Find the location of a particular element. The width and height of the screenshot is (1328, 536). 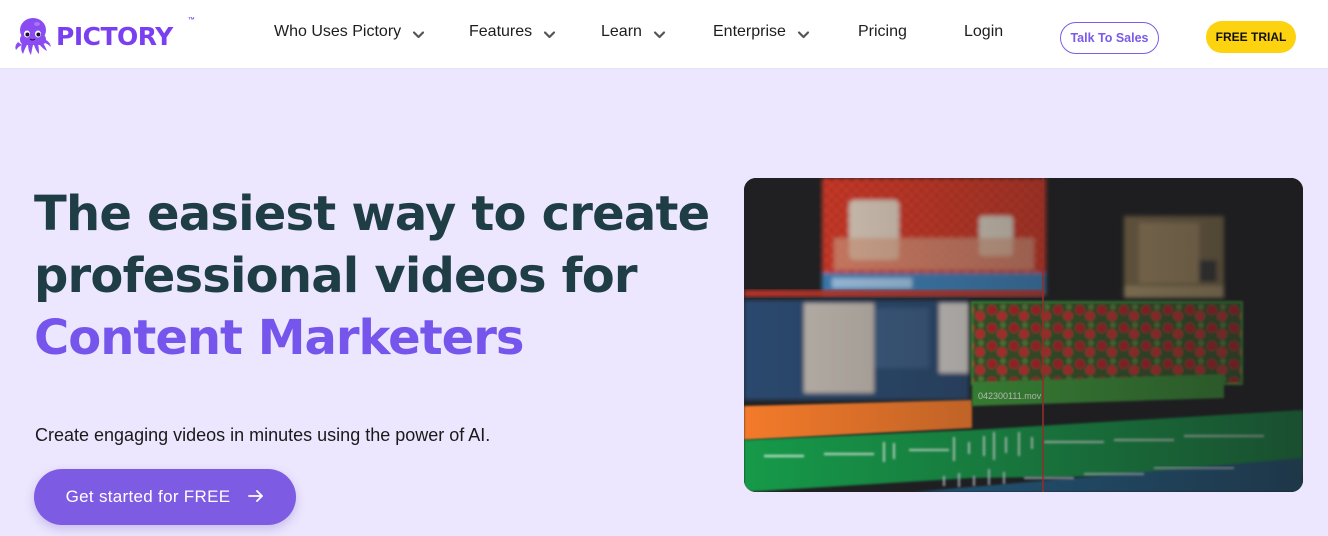

octopus-mascot-icon is located at coordinates (33, 36).